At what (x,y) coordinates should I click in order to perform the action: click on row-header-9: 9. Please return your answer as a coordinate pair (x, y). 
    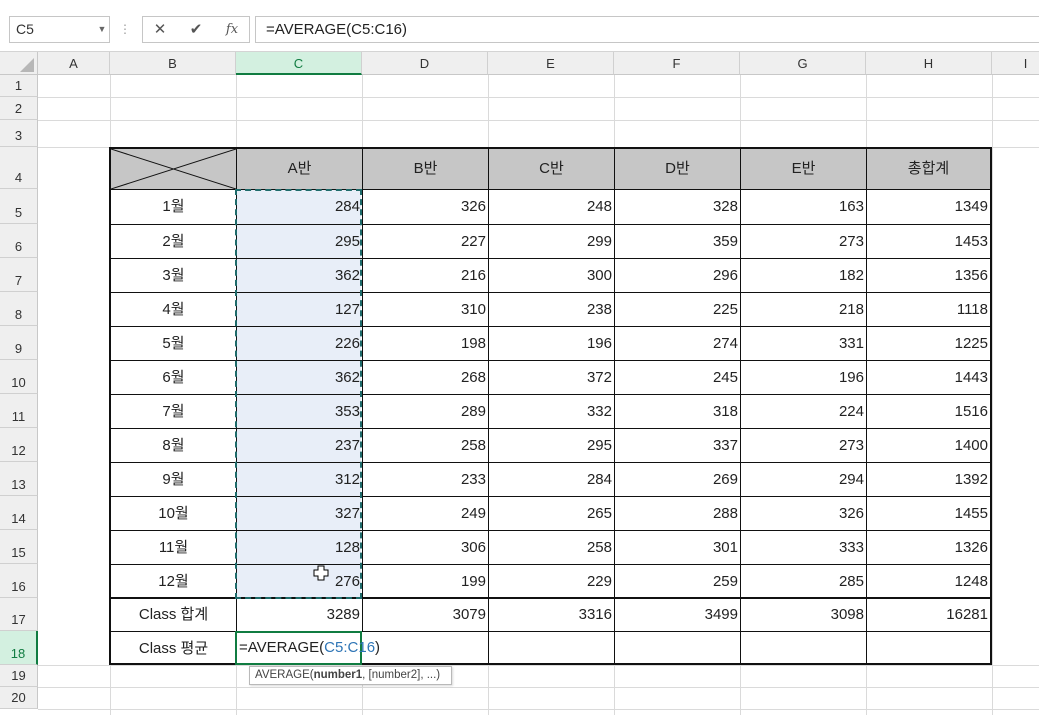
    Looking at the image, I should click on (19, 343).